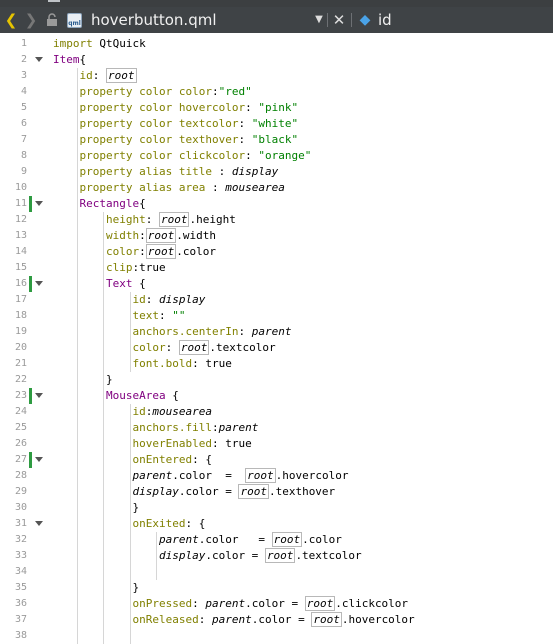  Describe the element at coordinates (166, 172) in the screenshot. I see `code-line: property alias title : display` at that location.